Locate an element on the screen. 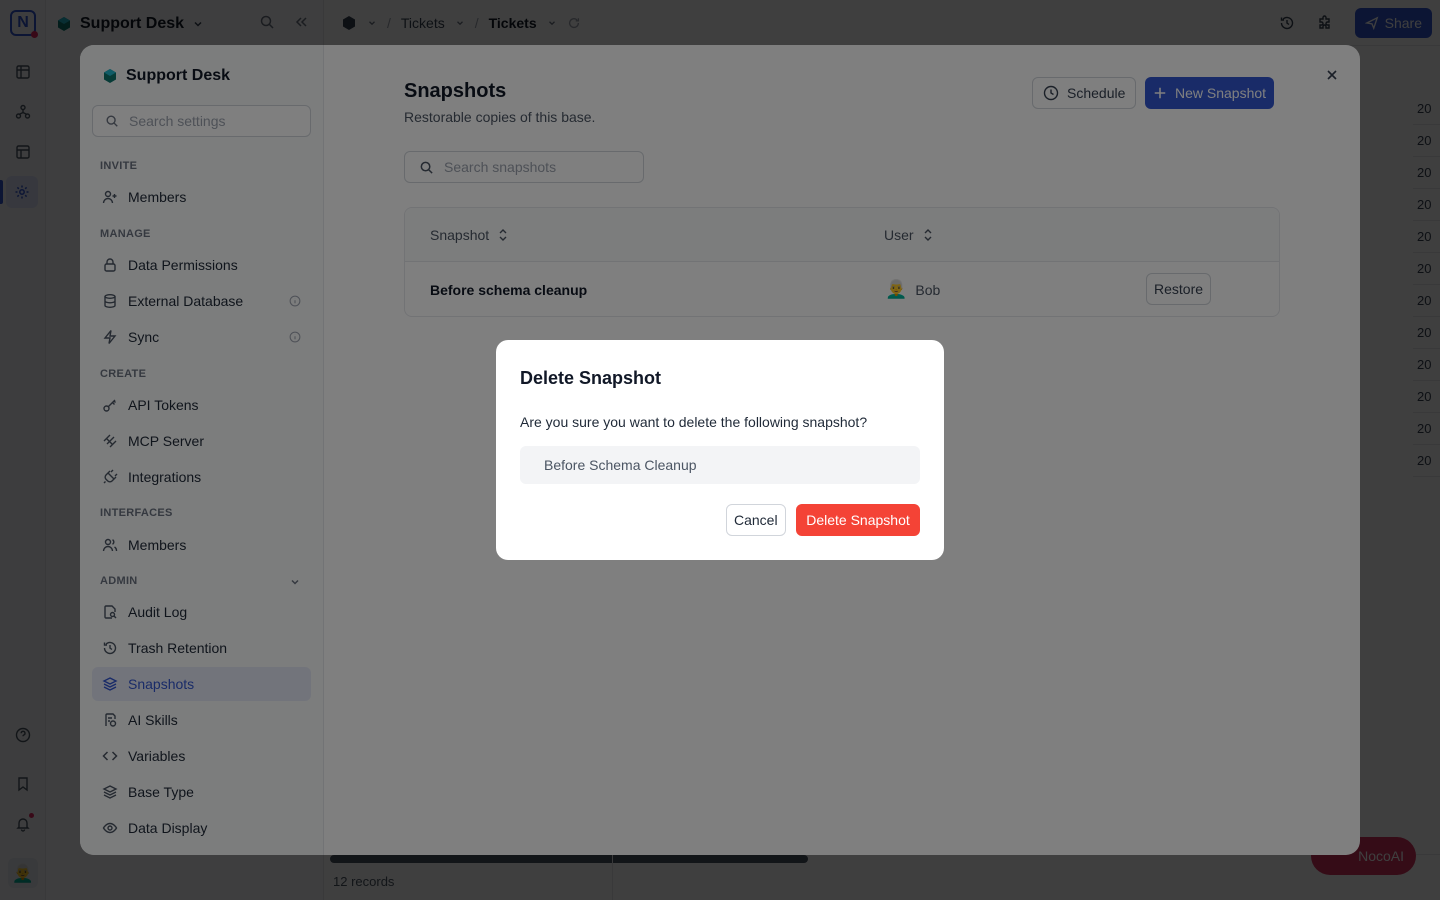  delete-snapshot-button: Delete Snapshot is located at coordinates (858, 520).